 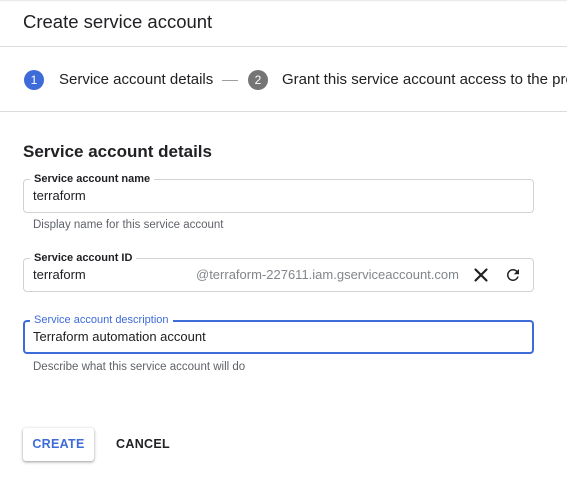 I want to click on close-icon, so click(x=481, y=275).